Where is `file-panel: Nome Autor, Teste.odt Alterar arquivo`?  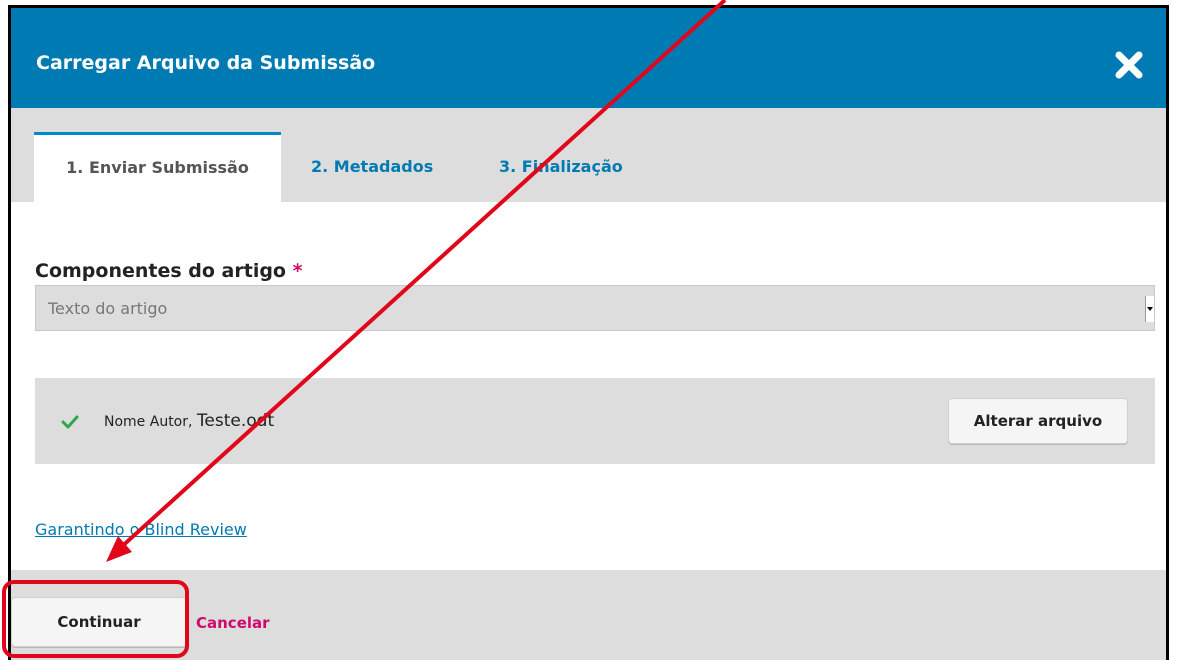
file-panel: Nome Autor, Teste.odt Alterar arquivo is located at coordinates (595, 421).